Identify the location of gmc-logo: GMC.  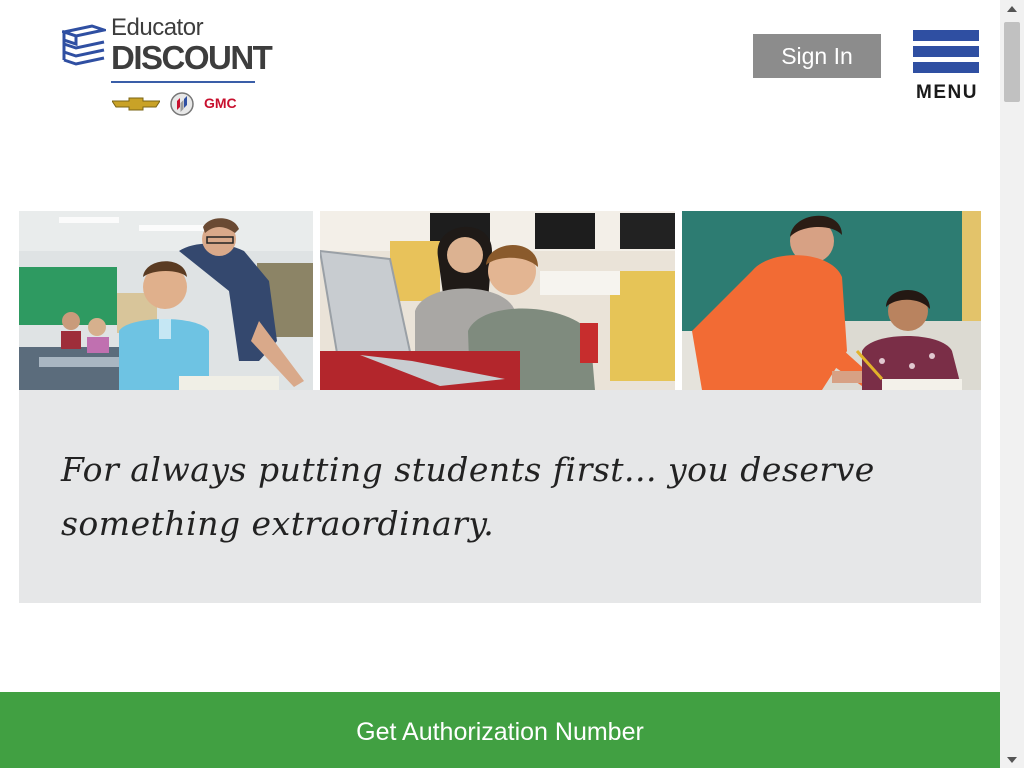
(220, 103).